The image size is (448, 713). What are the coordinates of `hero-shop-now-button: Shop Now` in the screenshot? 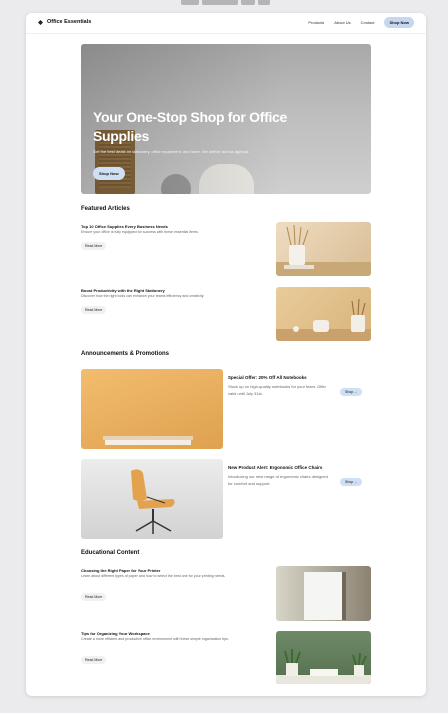 It's located at (109, 173).